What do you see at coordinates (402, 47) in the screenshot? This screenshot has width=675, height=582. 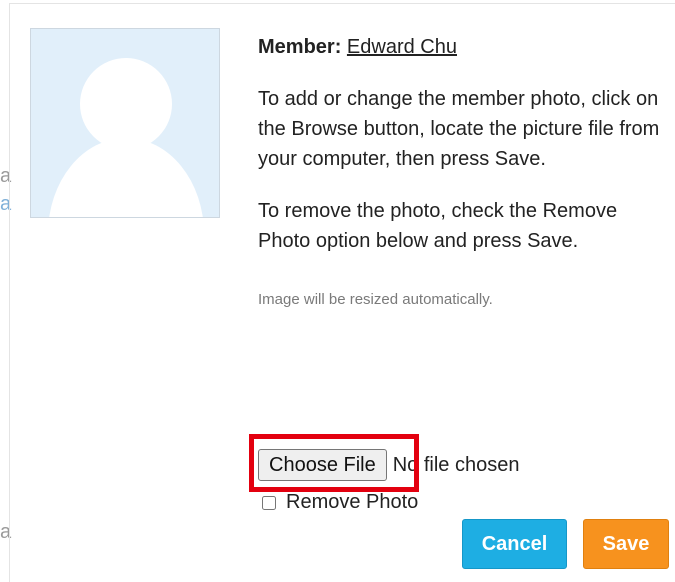 I see `member-name-link: Edward Chu` at bounding box center [402, 47].